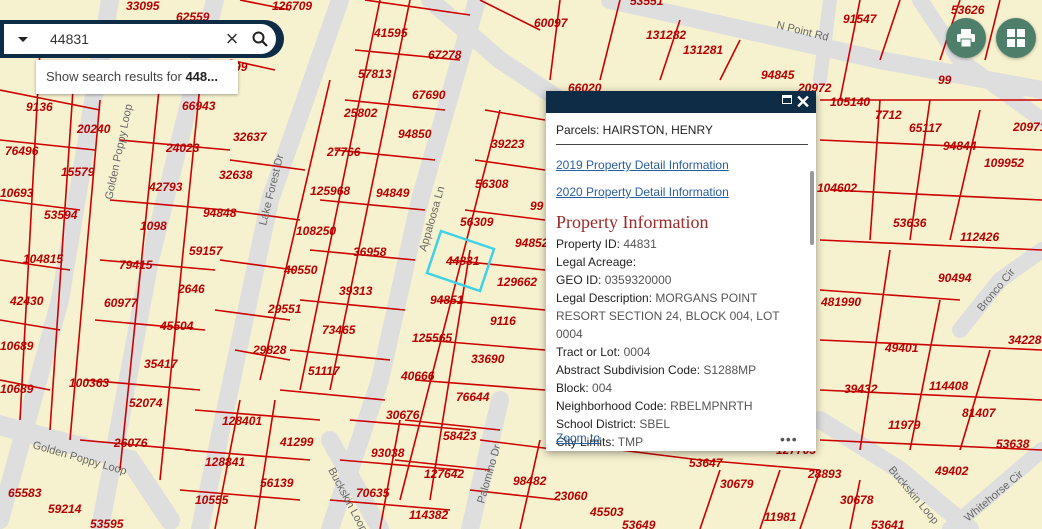 The height and width of the screenshot is (529, 1042). I want to click on parcel-label: 67278, so click(445, 55).